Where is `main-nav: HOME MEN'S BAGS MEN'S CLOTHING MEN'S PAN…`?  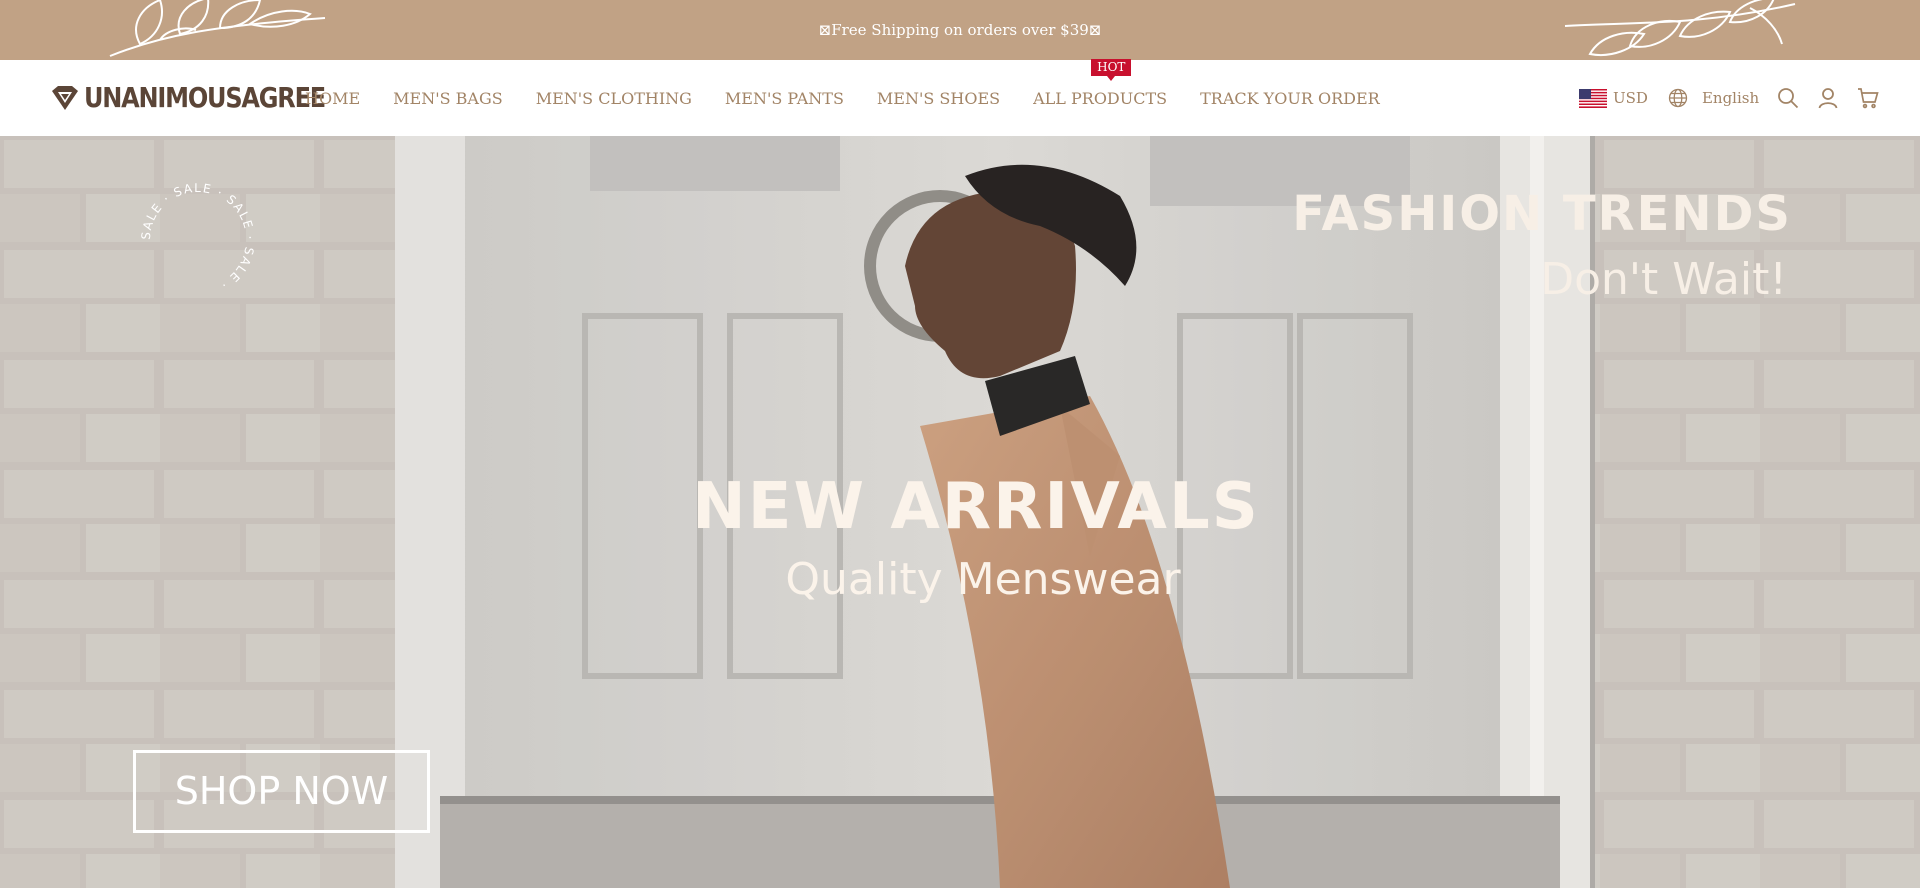
main-nav: HOME MEN'S BAGS MEN'S CLOTHING MEN'S PAN… is located at coordinates (859, 97).